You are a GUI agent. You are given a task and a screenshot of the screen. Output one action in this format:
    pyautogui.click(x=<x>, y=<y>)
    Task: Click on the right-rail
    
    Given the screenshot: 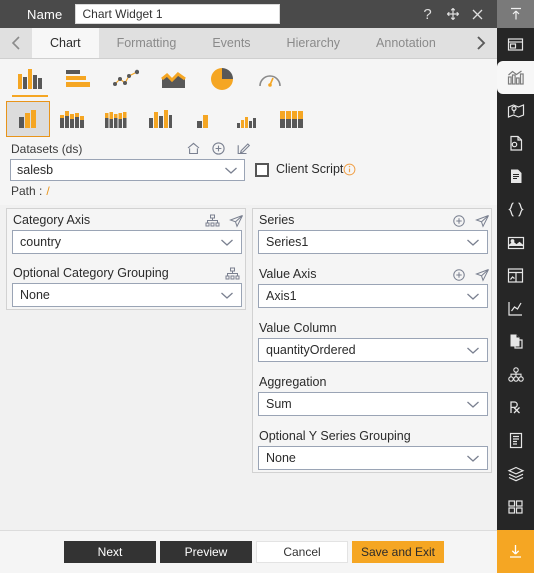 What is the action you would take?
    pyautogui.click(x=515, y=286)
    